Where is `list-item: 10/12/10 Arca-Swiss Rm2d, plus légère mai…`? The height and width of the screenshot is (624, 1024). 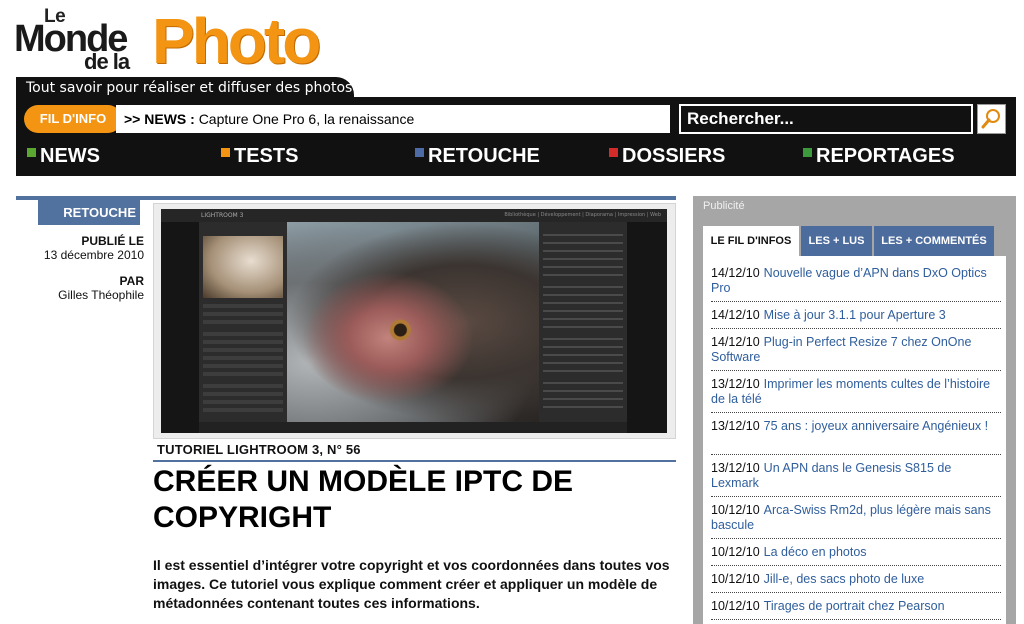 list-item: 10/12/10 Arca-Swiss Rm2d, plus légère mai… is located at coordinates (856, 518).